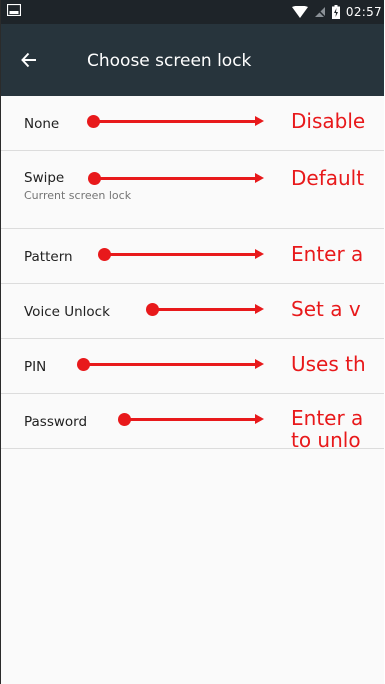 Image resolution: width=385 pixels, height=684 pixels. I want to click on option-voice-unlock: Voice Unlock Set a v, so click(192, 311).